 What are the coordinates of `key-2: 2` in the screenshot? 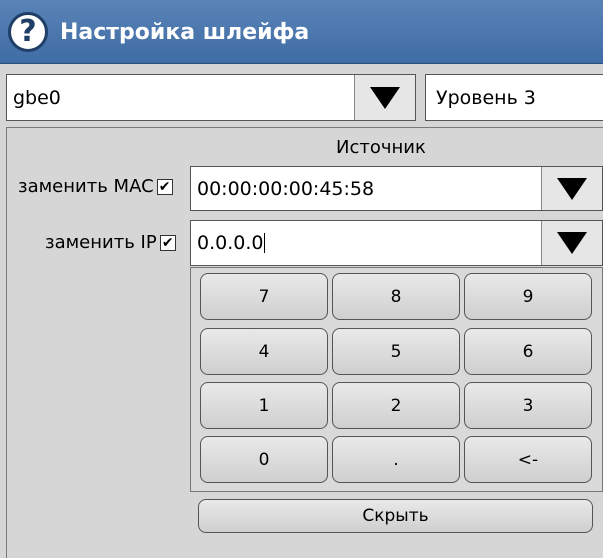 It's located at (396, 405).